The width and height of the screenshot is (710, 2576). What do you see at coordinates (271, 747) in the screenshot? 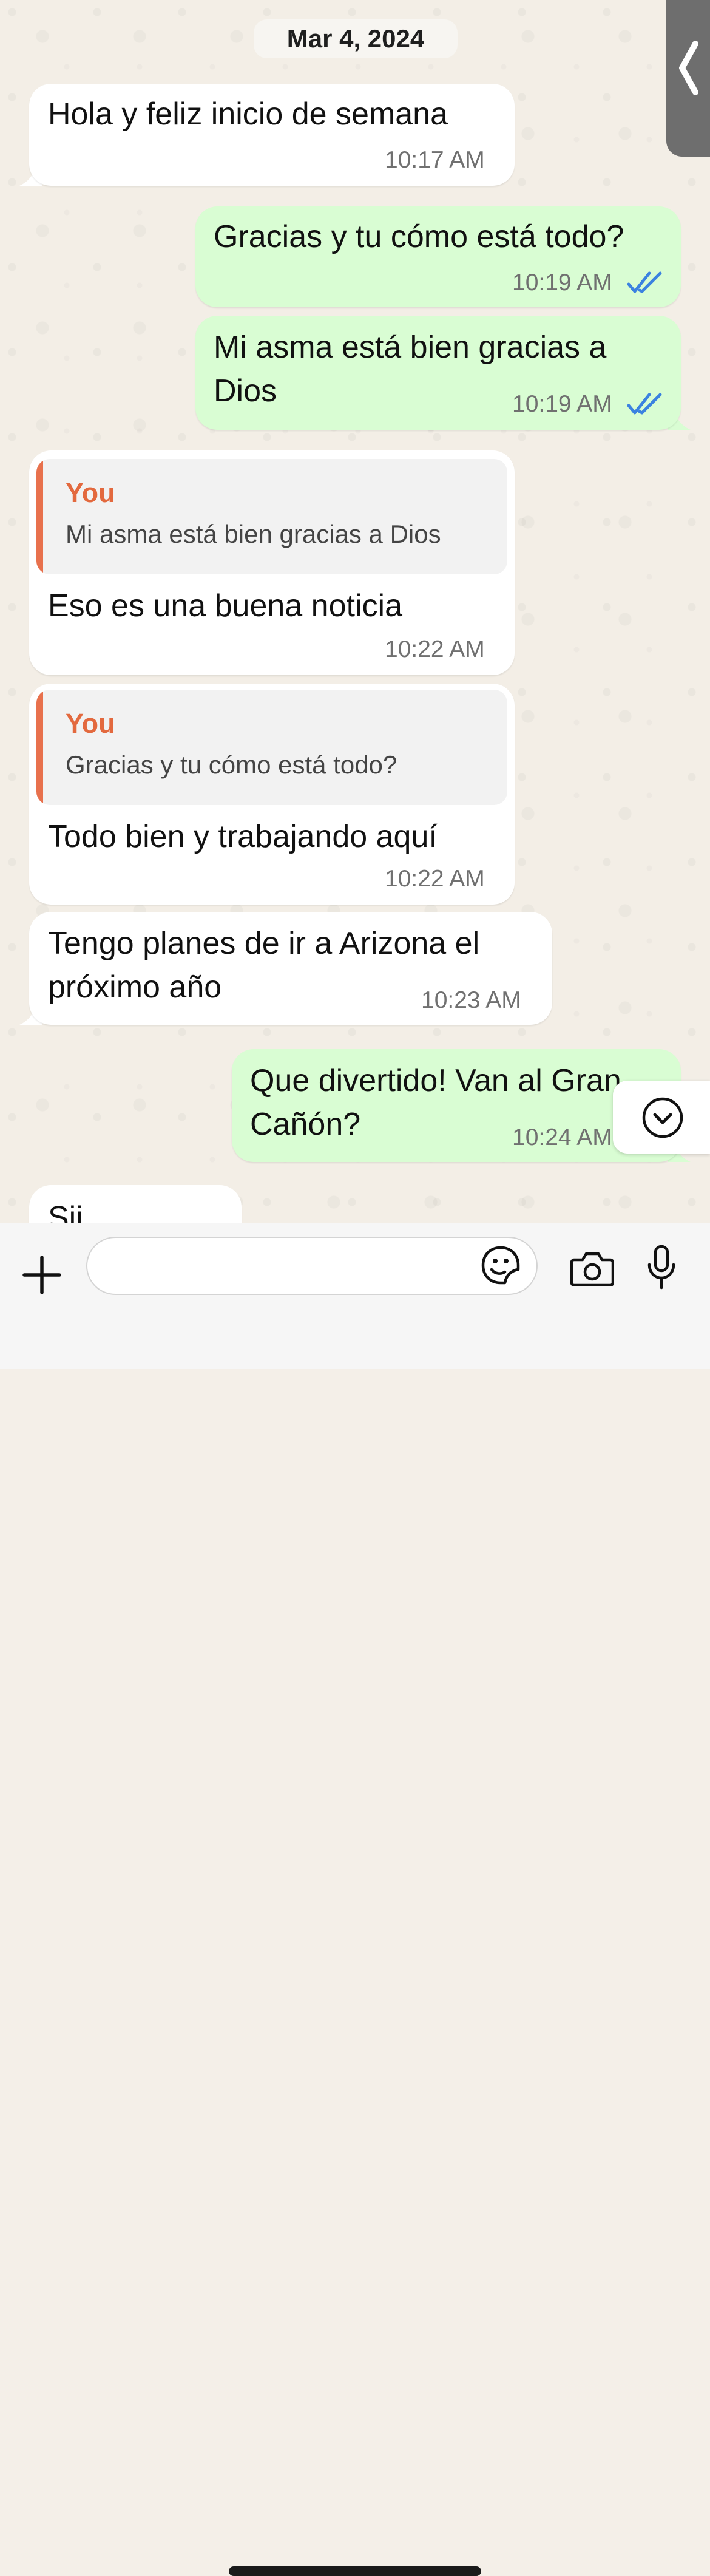
I see `quoted-message: You Gracias y tu cómo está todo?` at bounding box center [271, 747].